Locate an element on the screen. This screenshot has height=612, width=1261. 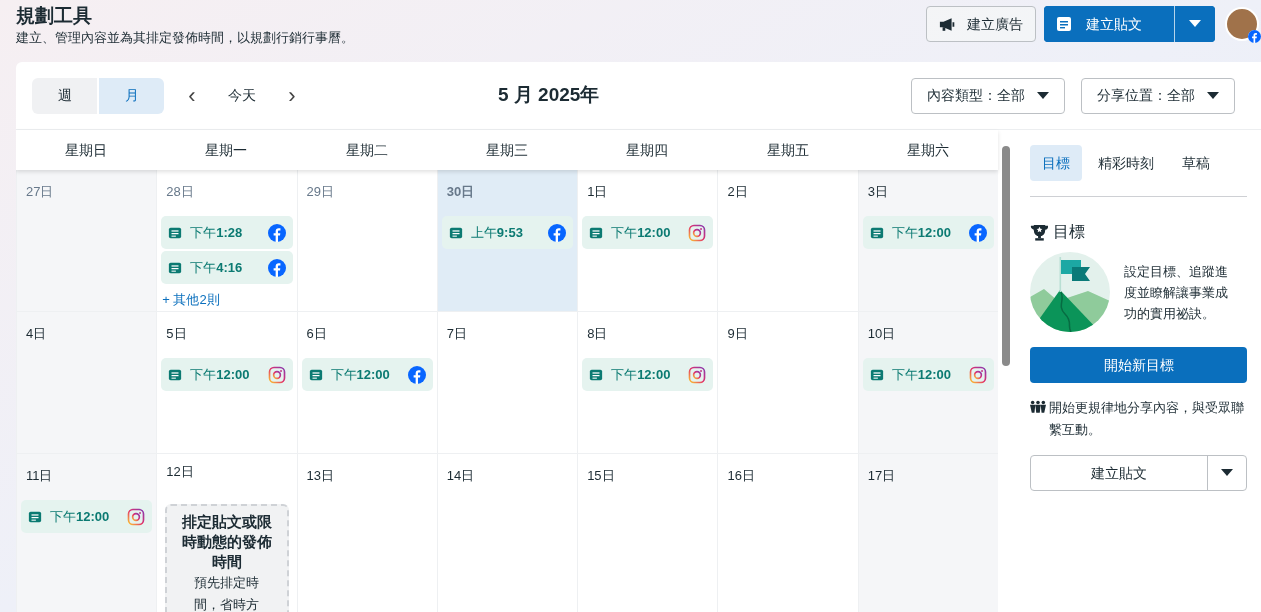
today-button: 今天 is located at coordinates (242, 95).